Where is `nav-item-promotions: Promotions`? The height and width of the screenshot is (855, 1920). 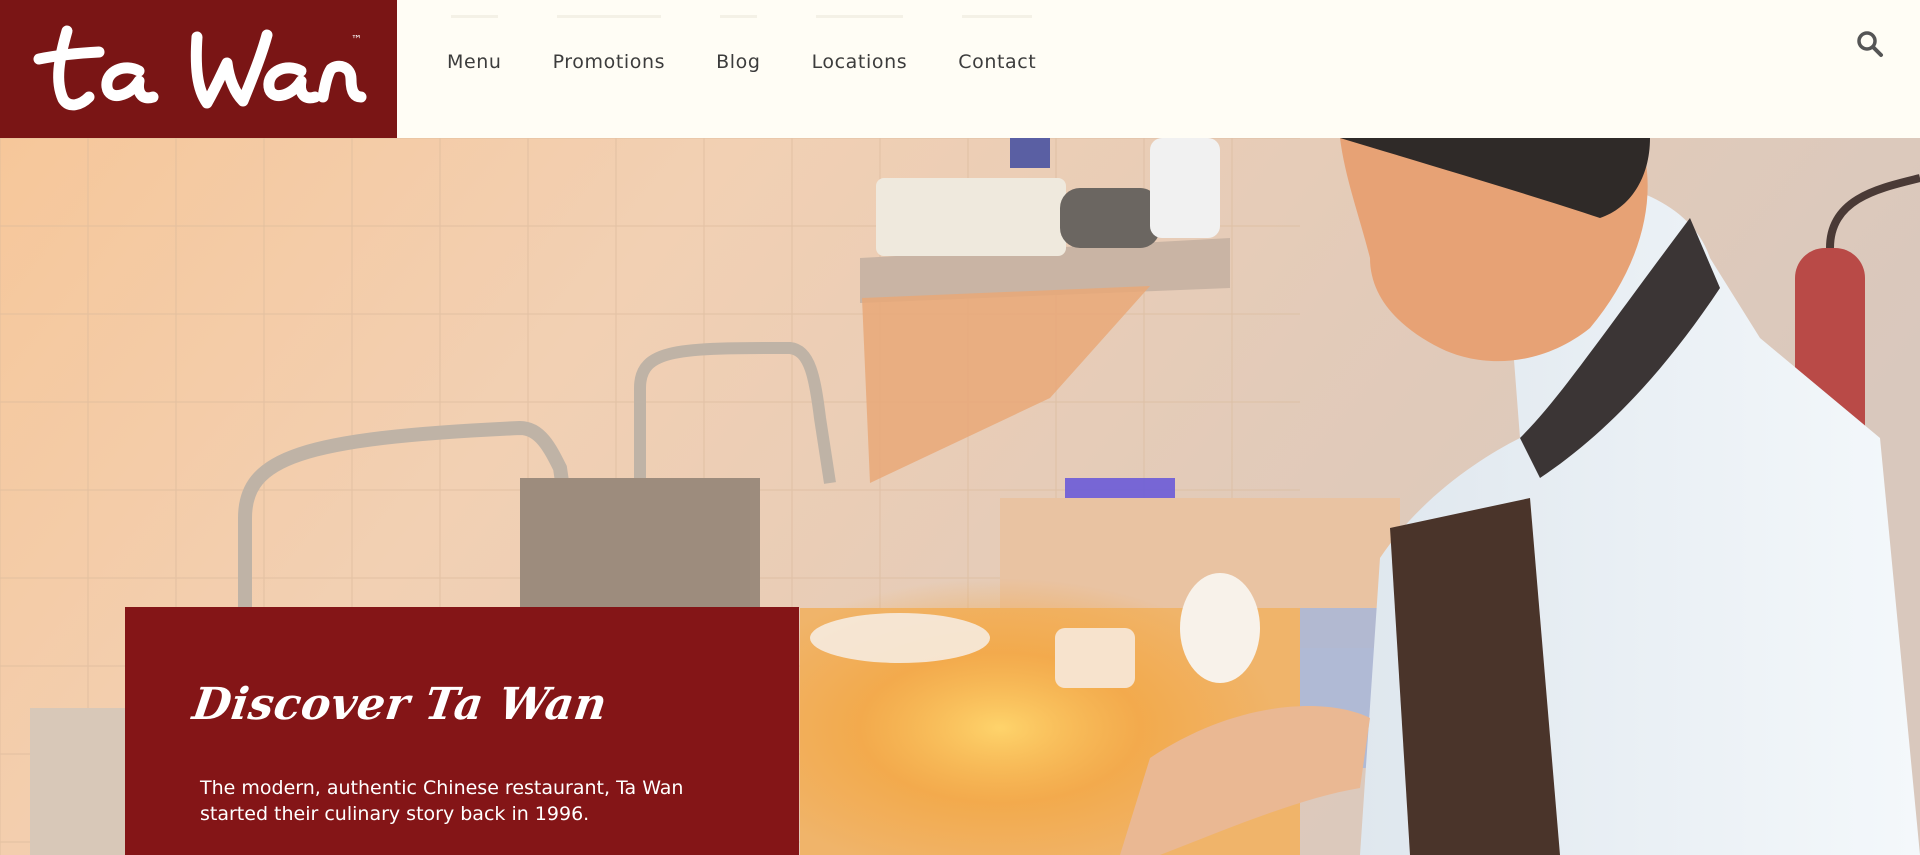 nav-item-promotions: Promotions is located at coordinates (609, 44).